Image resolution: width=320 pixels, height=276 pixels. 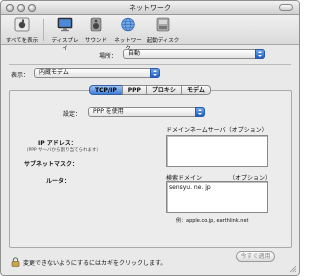 What do you see at coordinates (190, 187) in the screenshot?
I see `search-domains-value: sensyu. ne. jp` at bounding box center [190, 187].